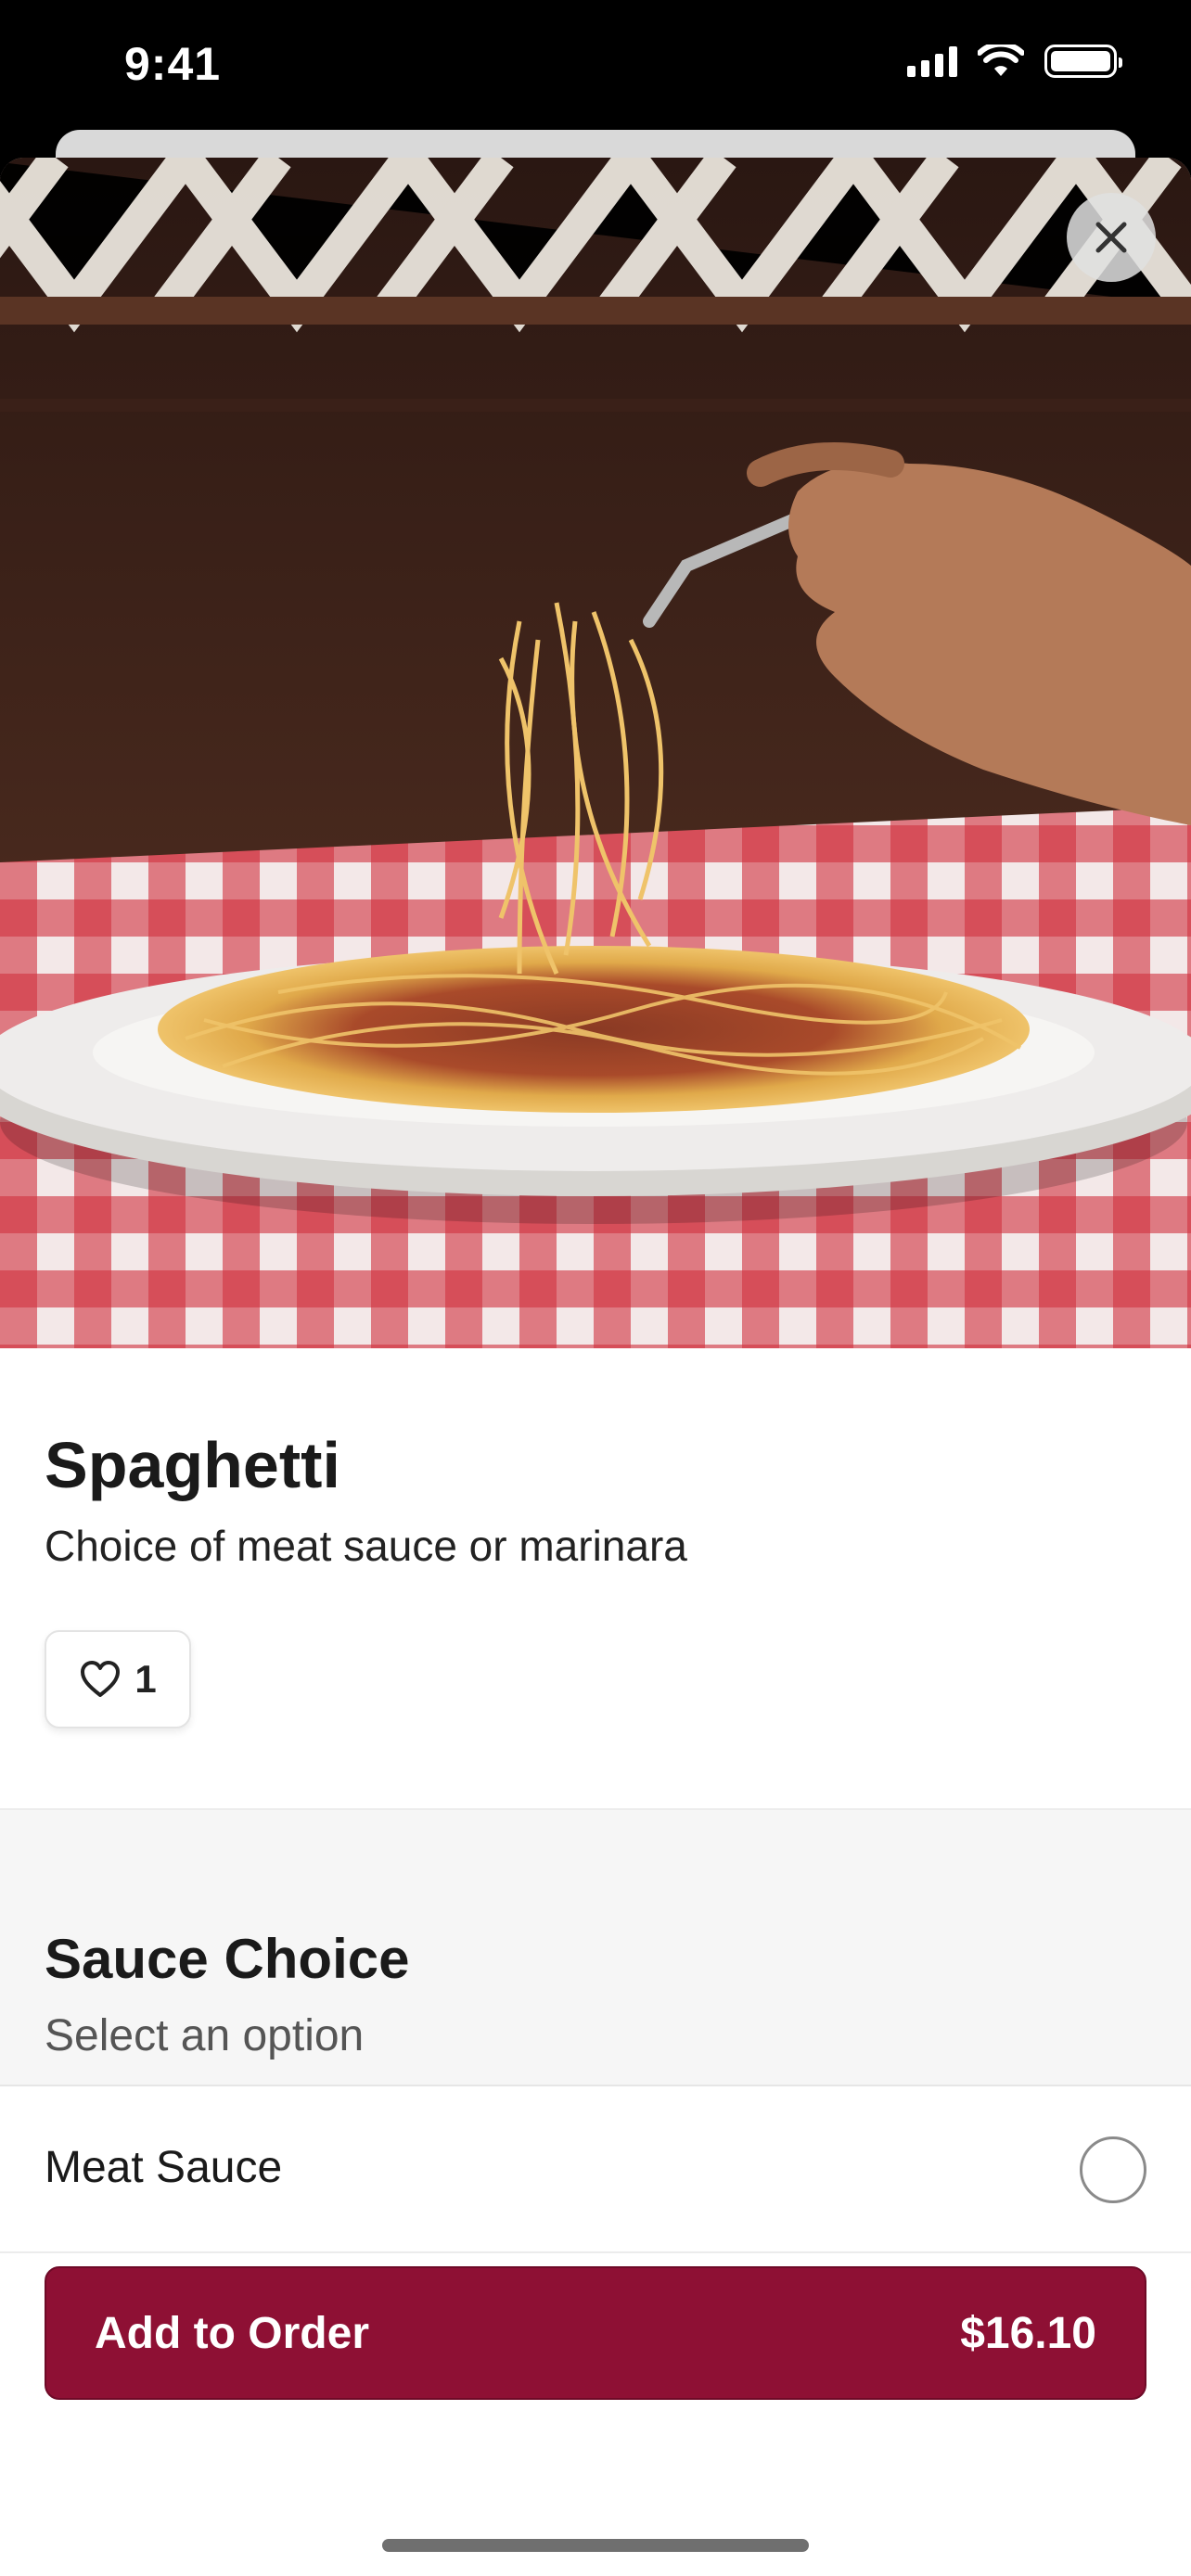 The width and height of the screenshot is (1191, 2576). What do you see at coordinates (595, 1948) in the screenshot?
I see `sauce-choice-section: Sauce Choice Select an option` at bounding box center [595, 1948].